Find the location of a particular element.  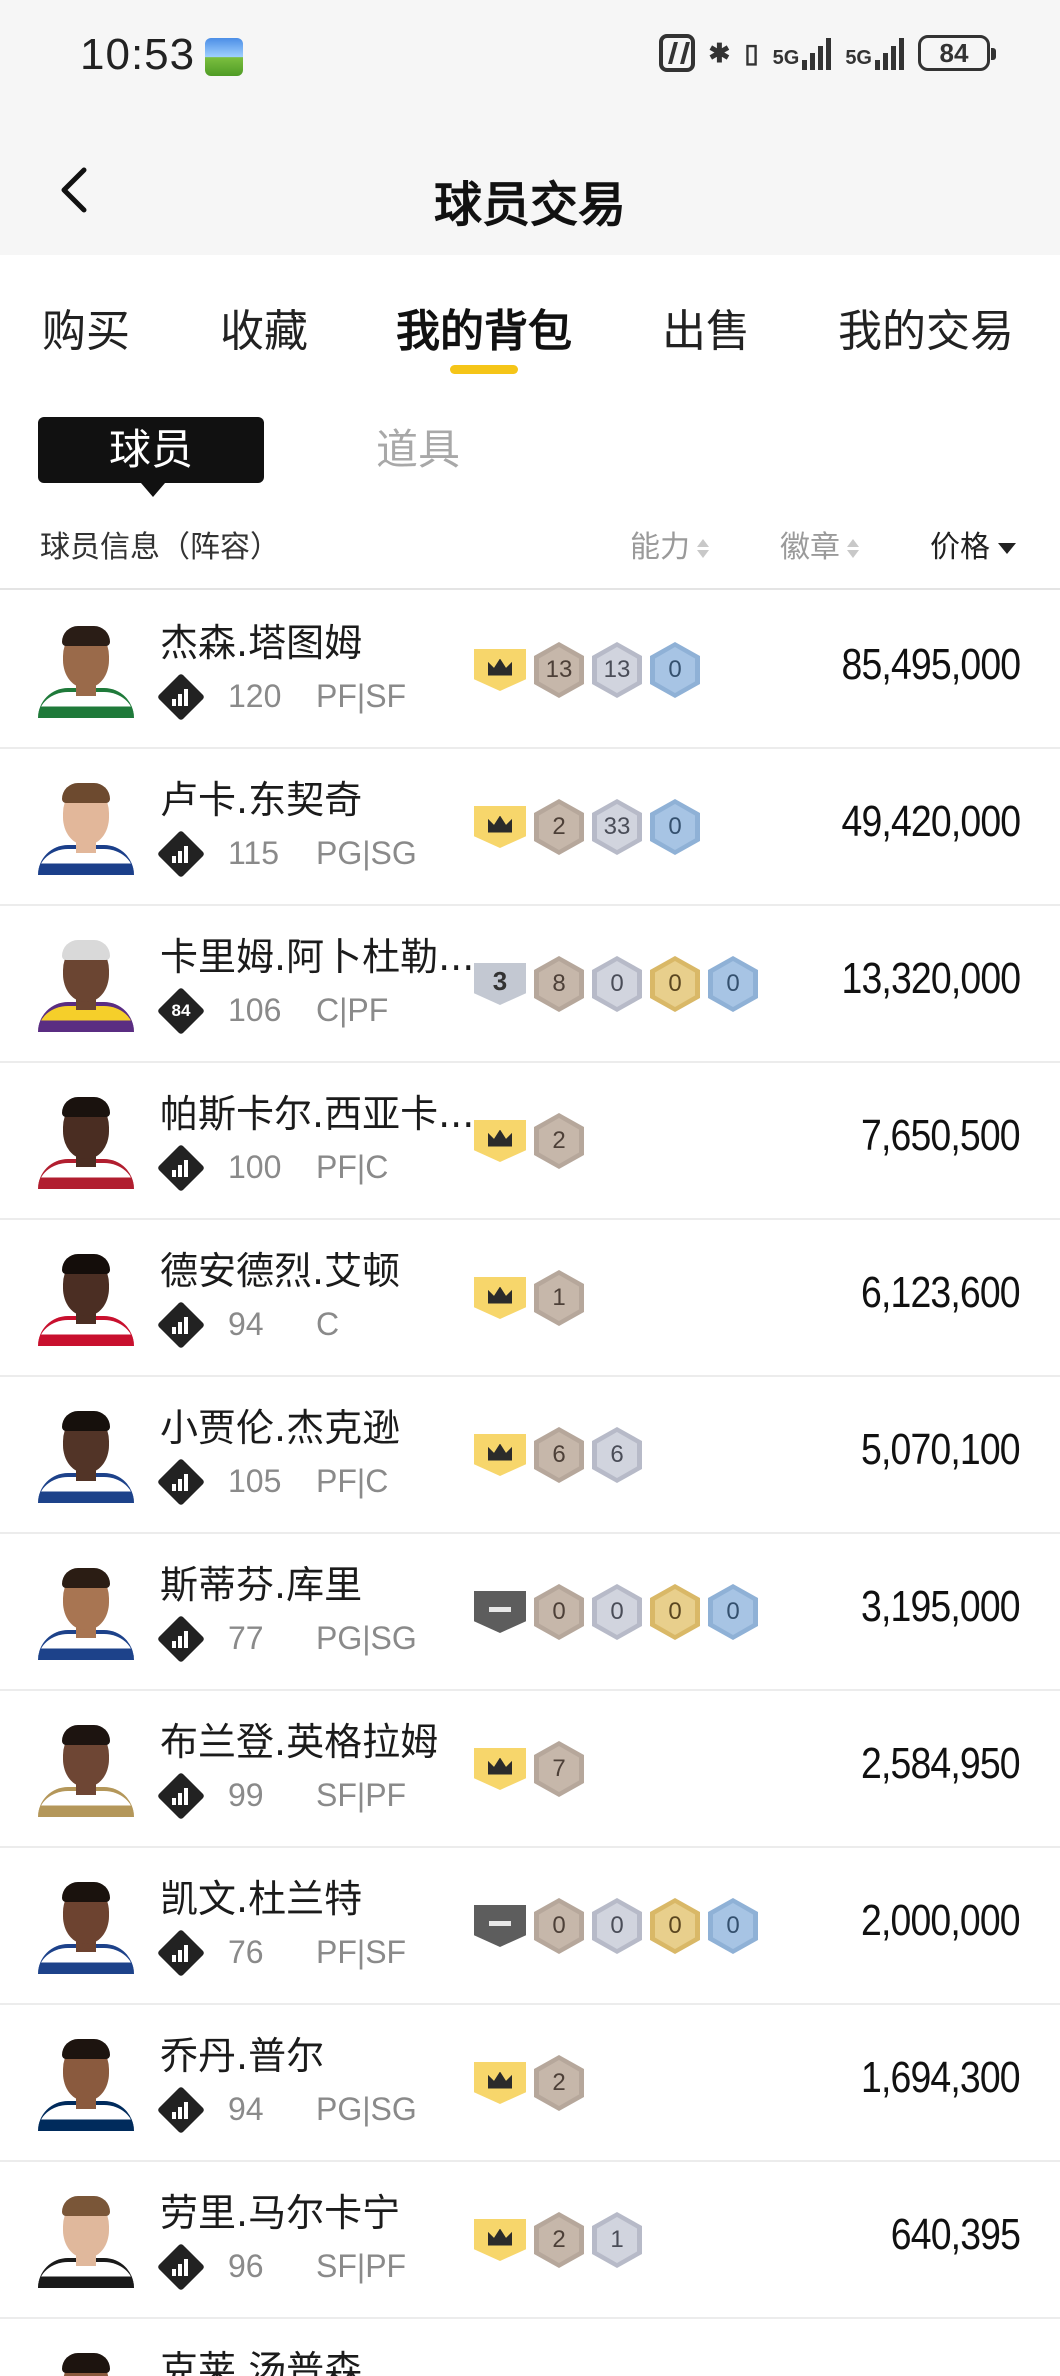

silver-badge-icon: 13 is located at coordinates (617, 670).